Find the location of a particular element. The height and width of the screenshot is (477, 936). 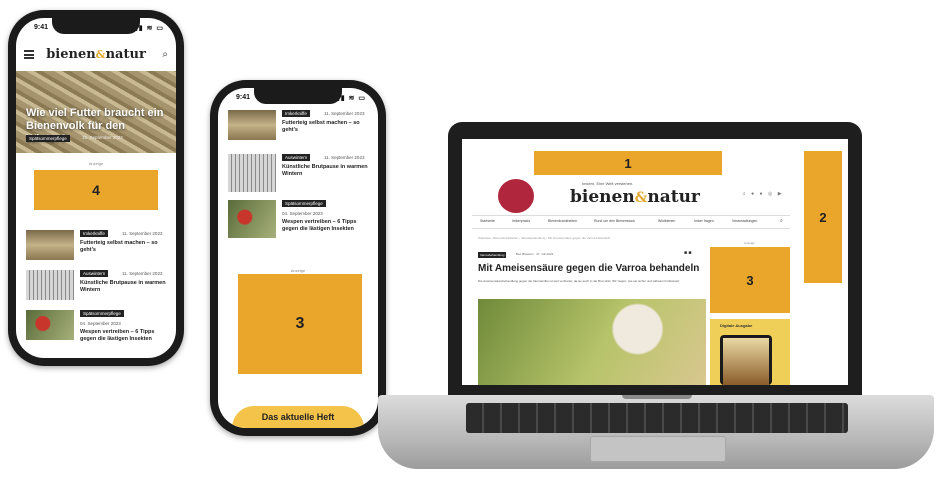

magazine-cover-image is located at coordinates (746, 360).